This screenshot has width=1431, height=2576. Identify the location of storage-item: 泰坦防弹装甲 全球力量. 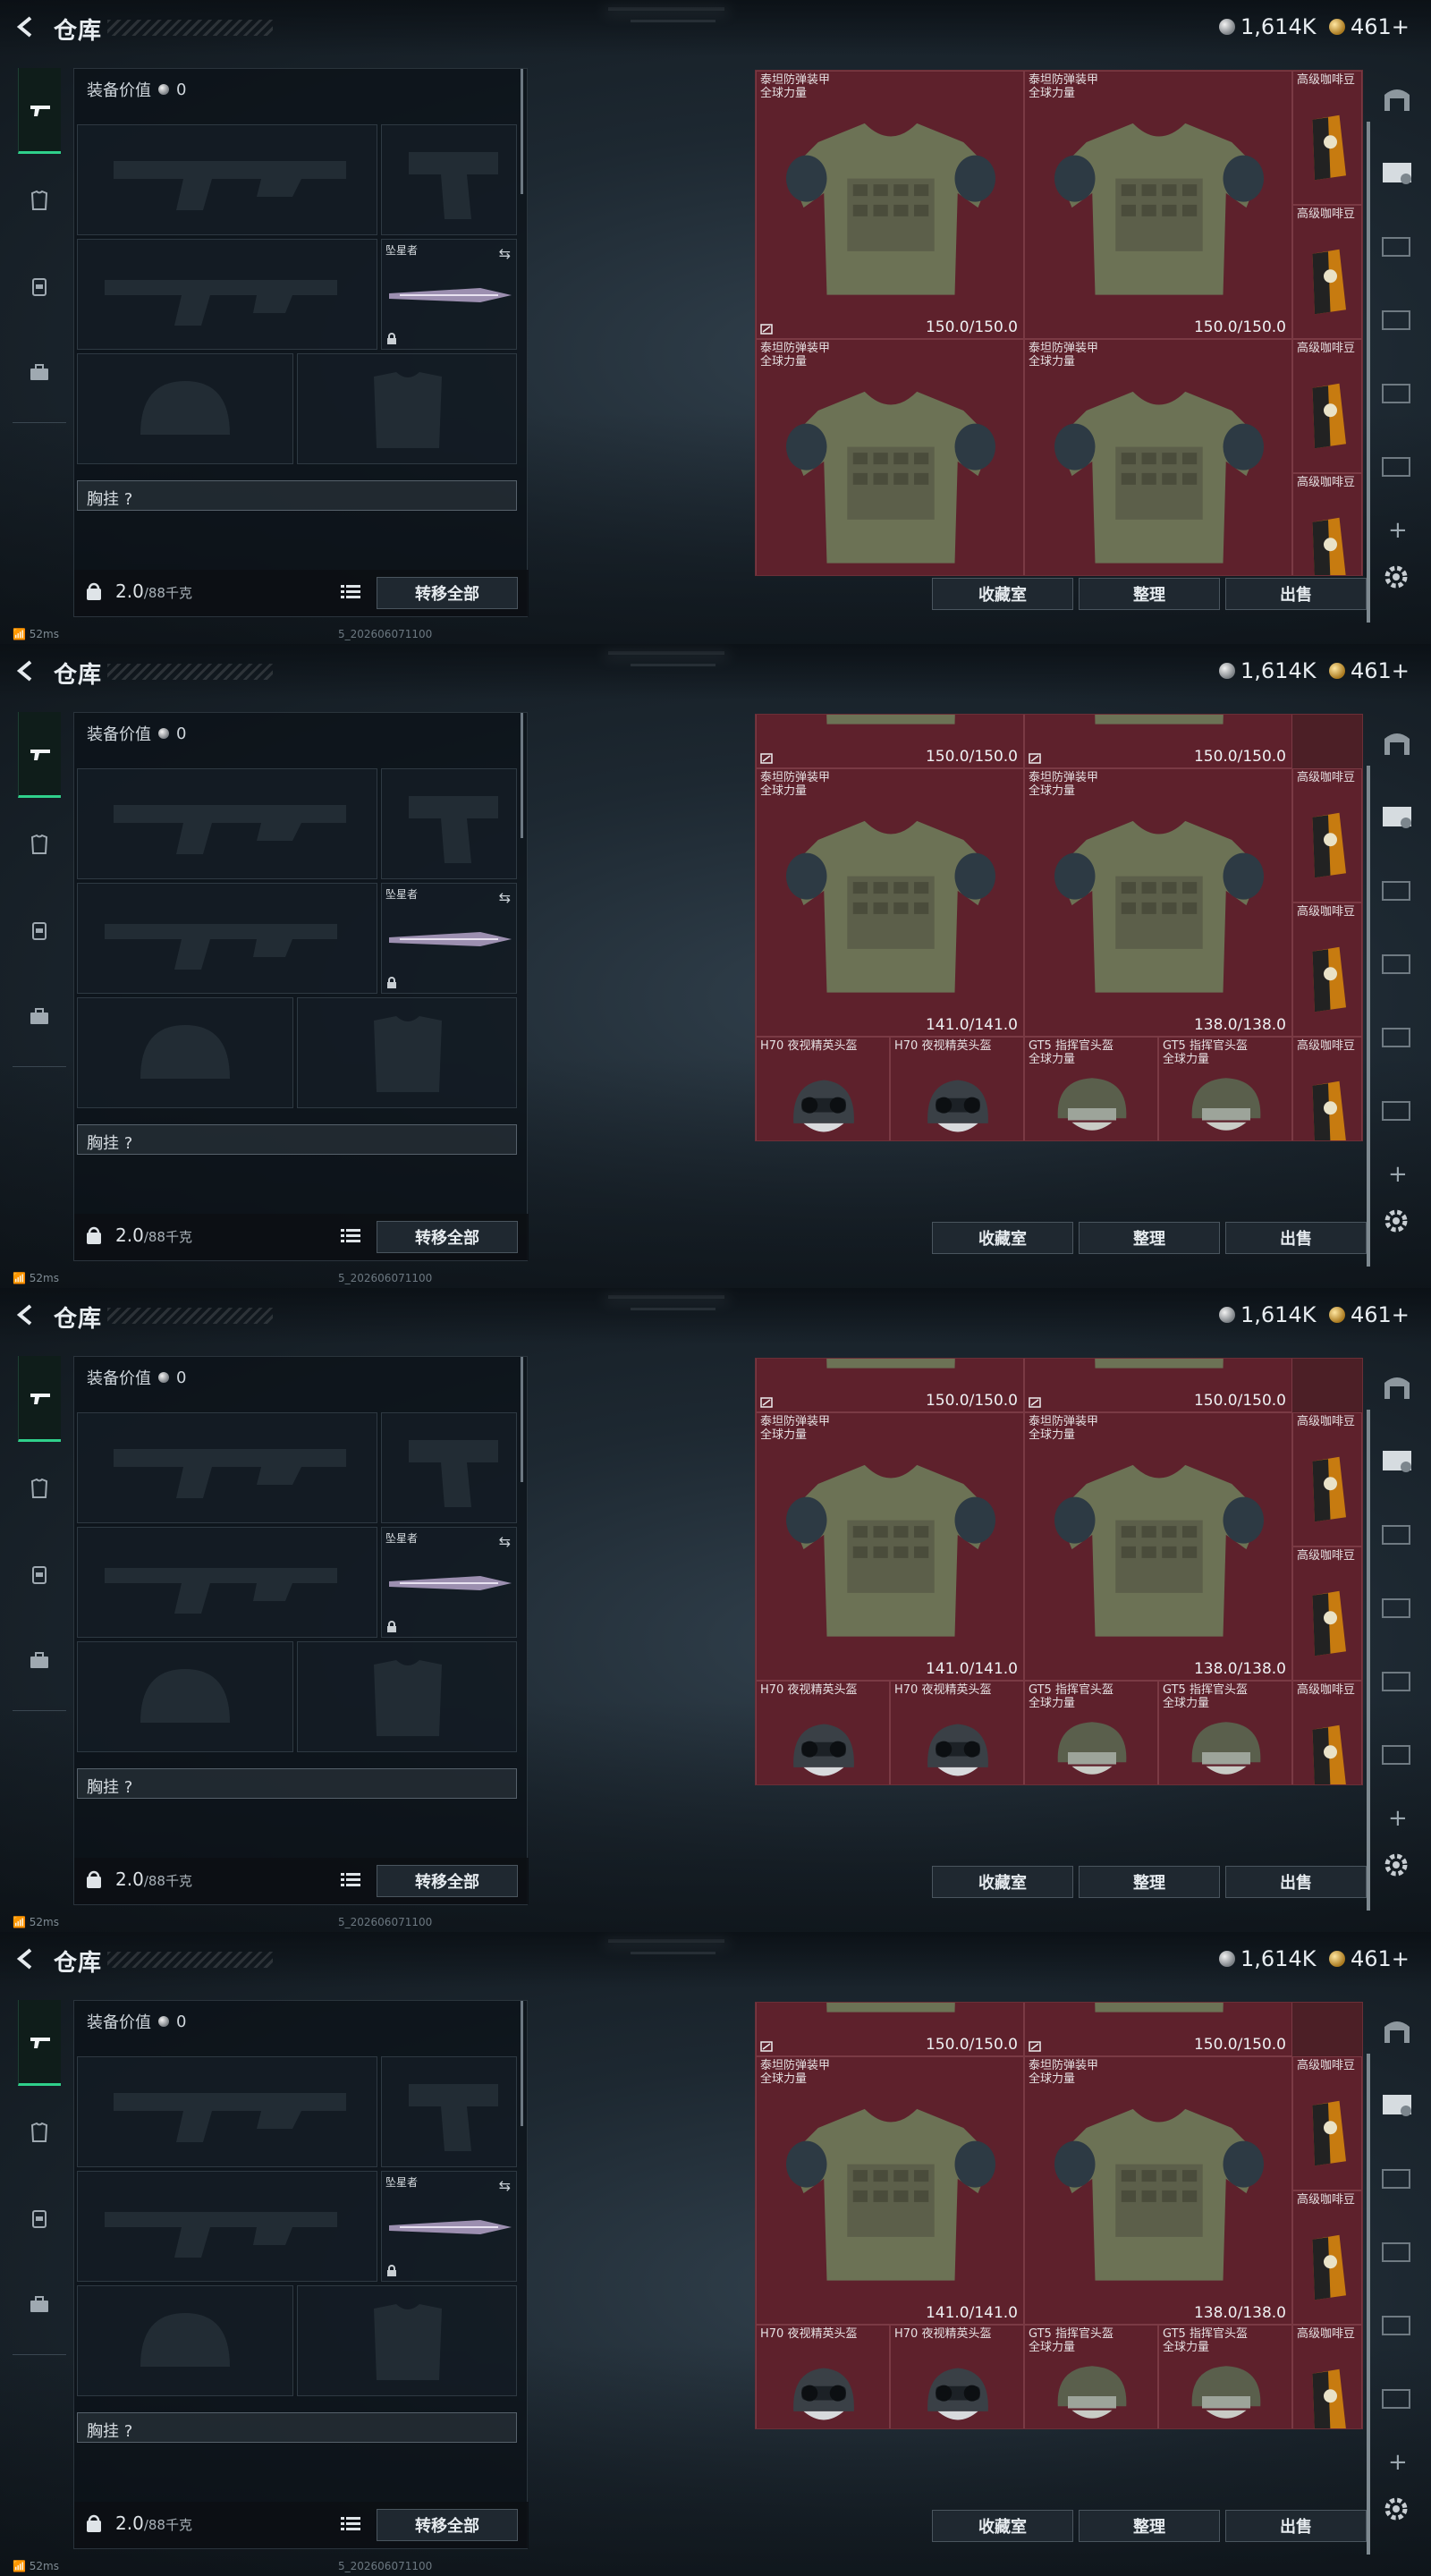
(1158, 457).